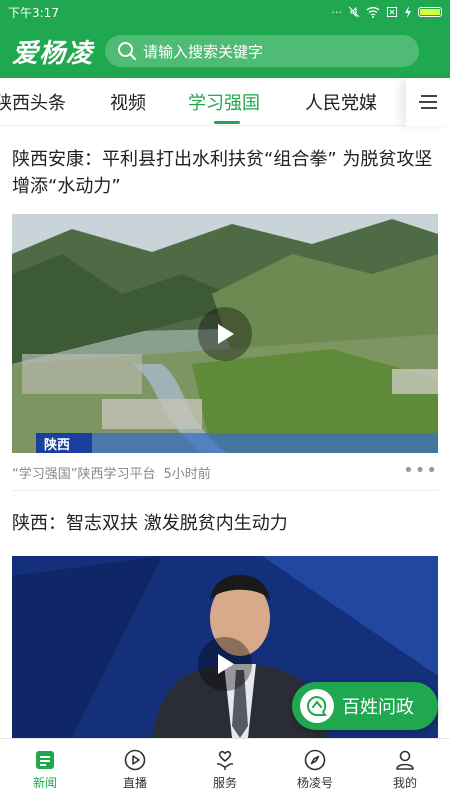  I want to click on tab-xuexi-qiangguo: 学习强国, so click(224, 102).